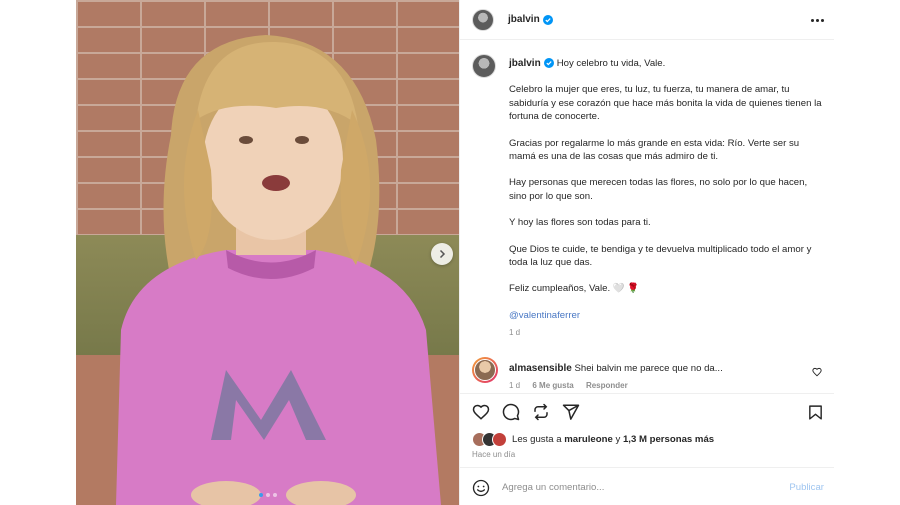 This screenshot has height=505, width=900. Describe the element at coordinates (485, 370) in the screenshot. I see `commenter-avatar` at that location.